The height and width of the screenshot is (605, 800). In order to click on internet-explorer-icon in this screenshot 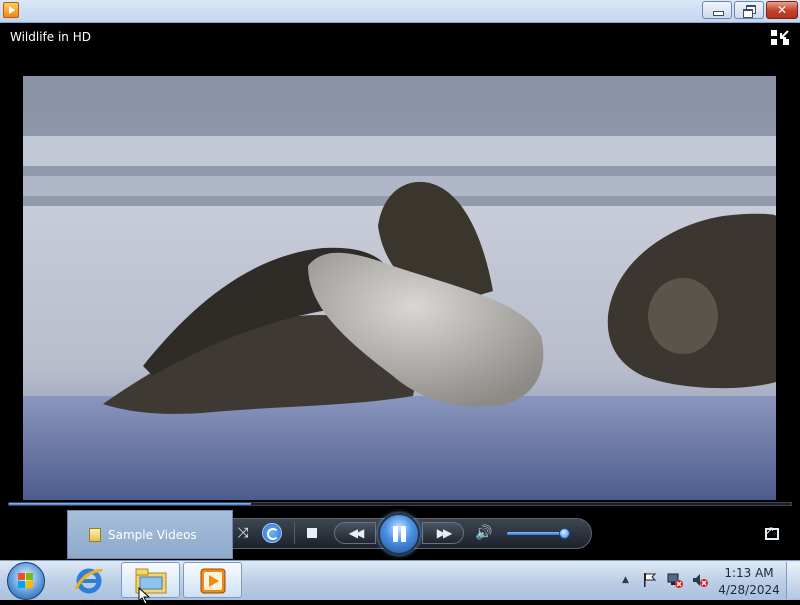, I will do `click(88, 581)`.